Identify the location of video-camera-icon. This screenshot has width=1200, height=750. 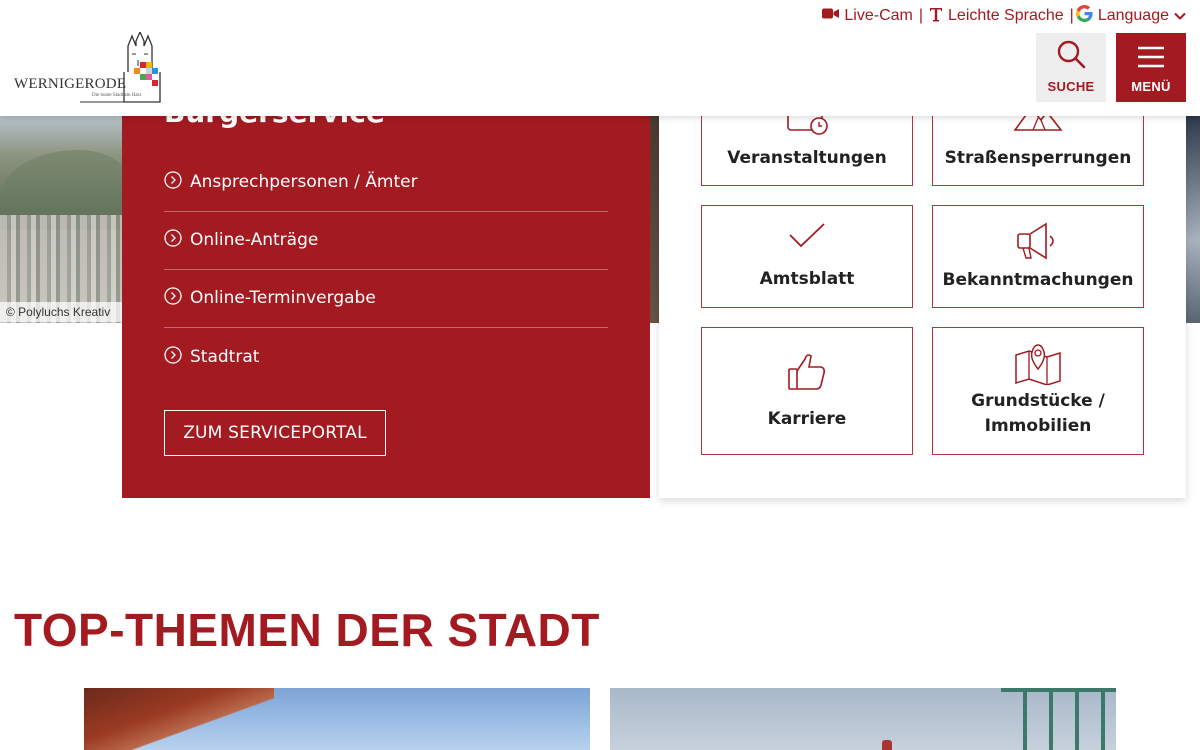
(831, 16).